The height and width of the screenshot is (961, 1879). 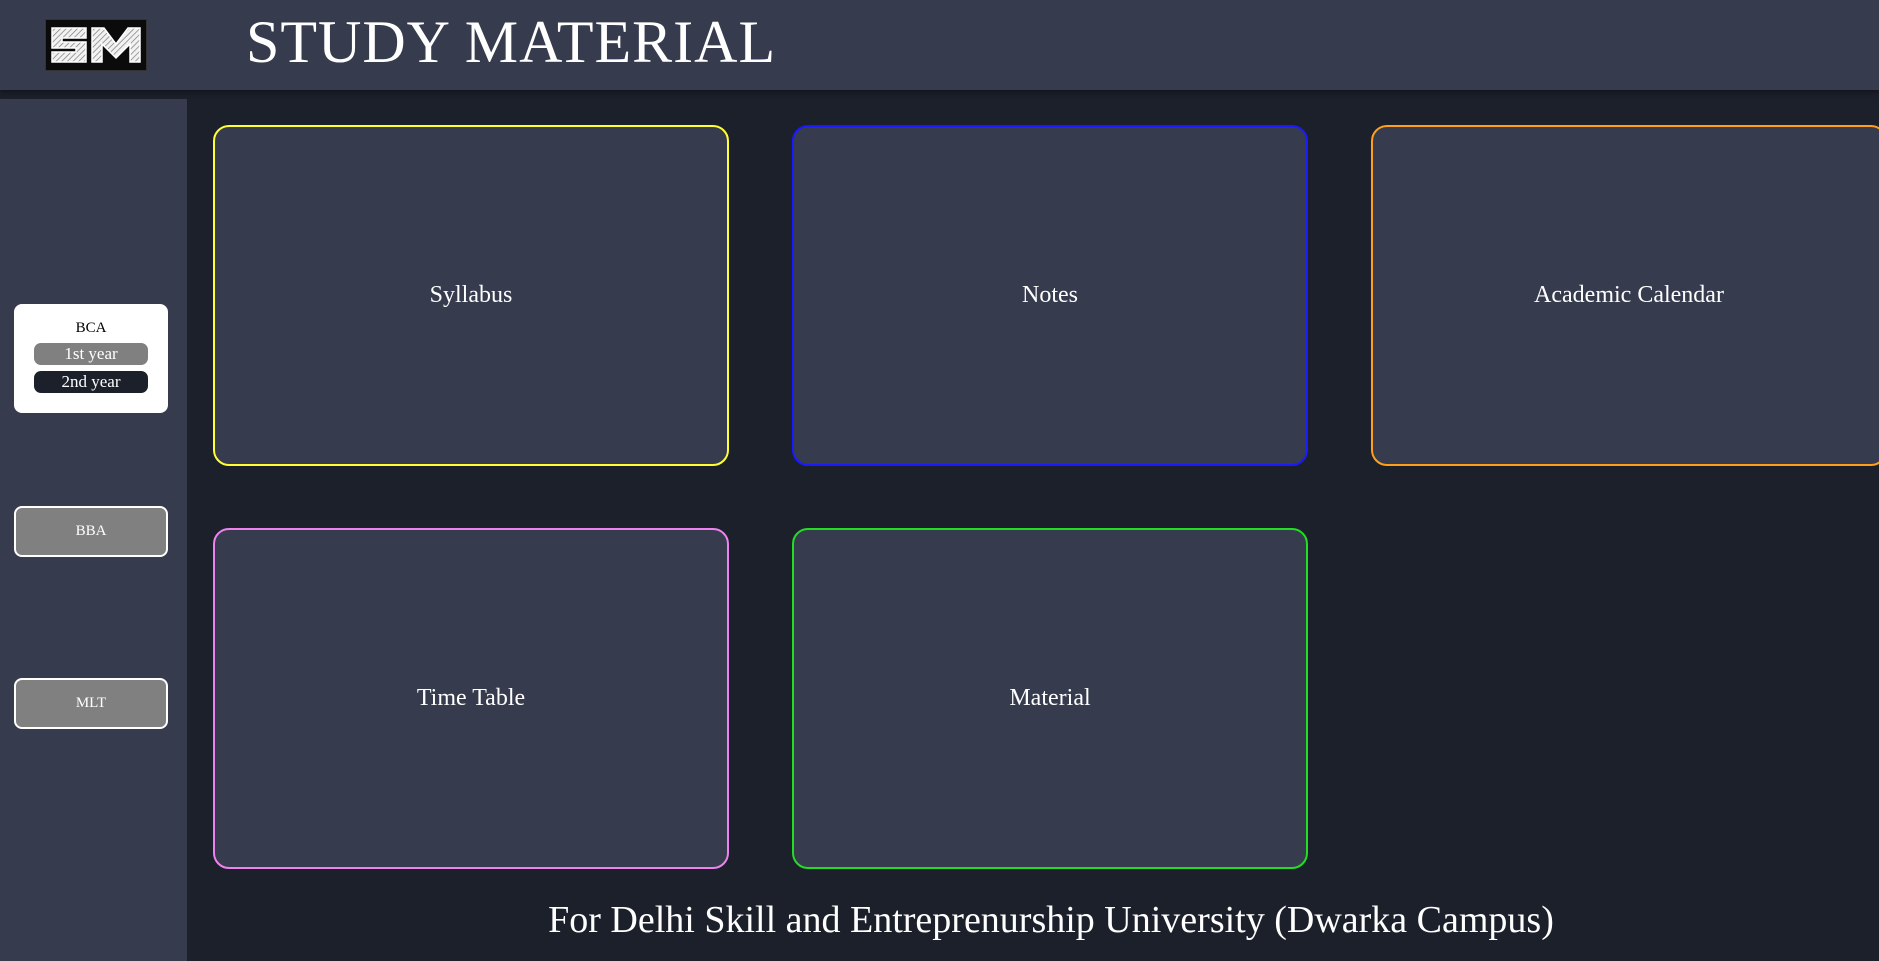 What do you see at coordinates (91, 531) in the screenshot?
I see `course-button-bba: BBA` at bounding box center [91, 531].